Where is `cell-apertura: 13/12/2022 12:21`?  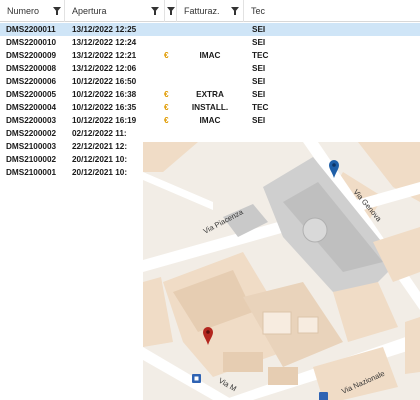 cell-apertura: 13/12/2022 12:21 is located at coordinates (104, 55).